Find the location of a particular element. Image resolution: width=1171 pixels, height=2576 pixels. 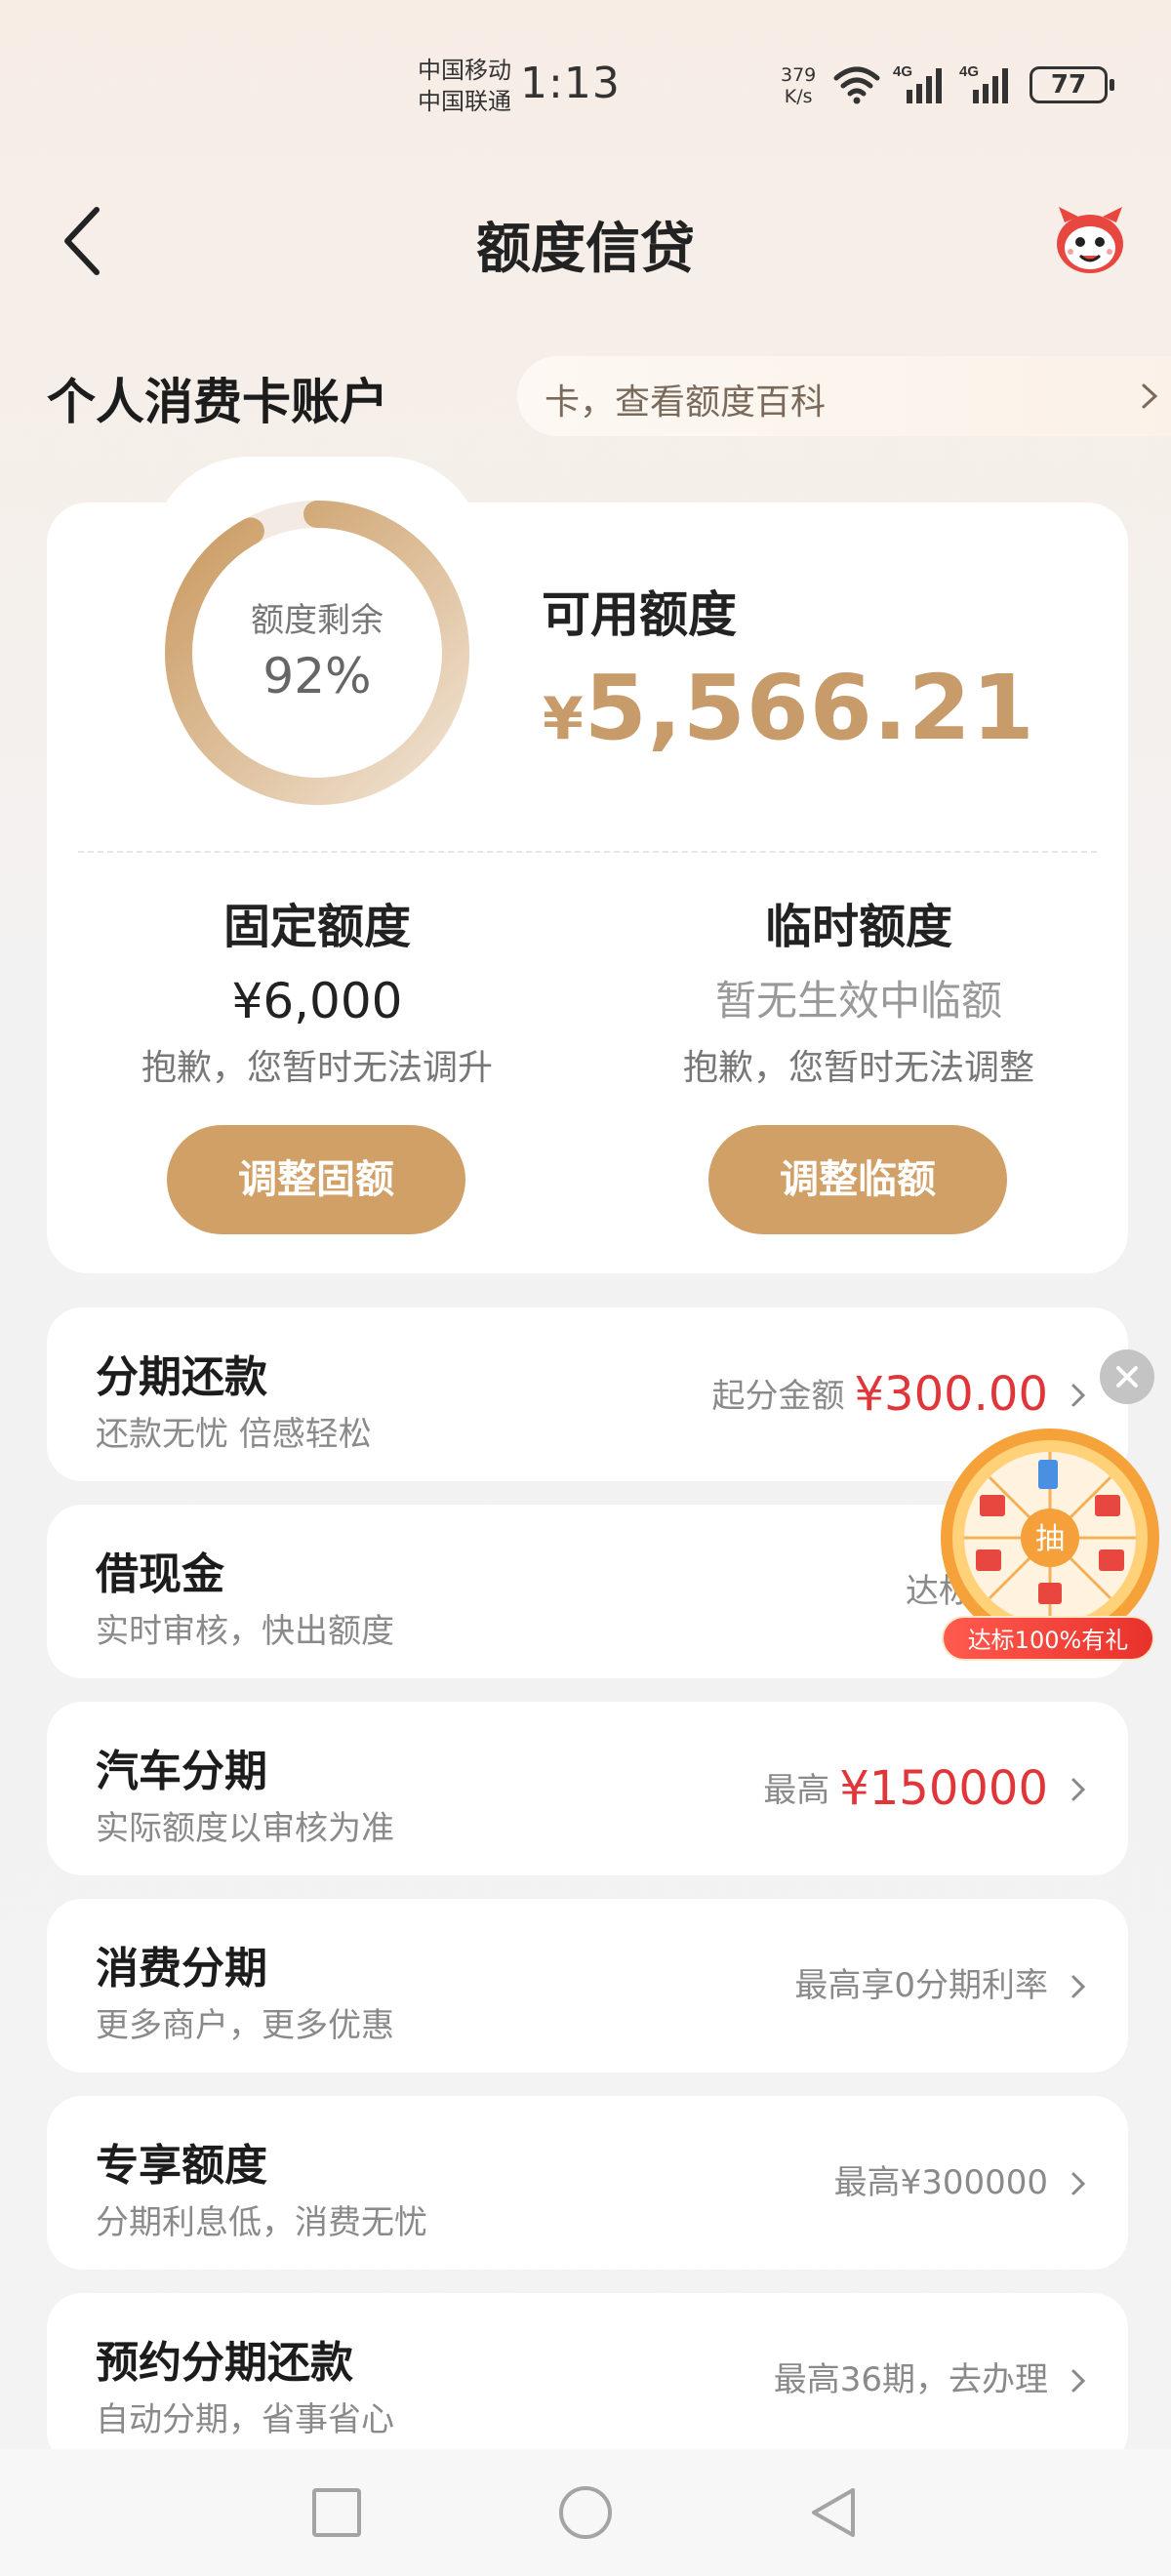

system-navigation-bar is located at coordinates (585, 2512).